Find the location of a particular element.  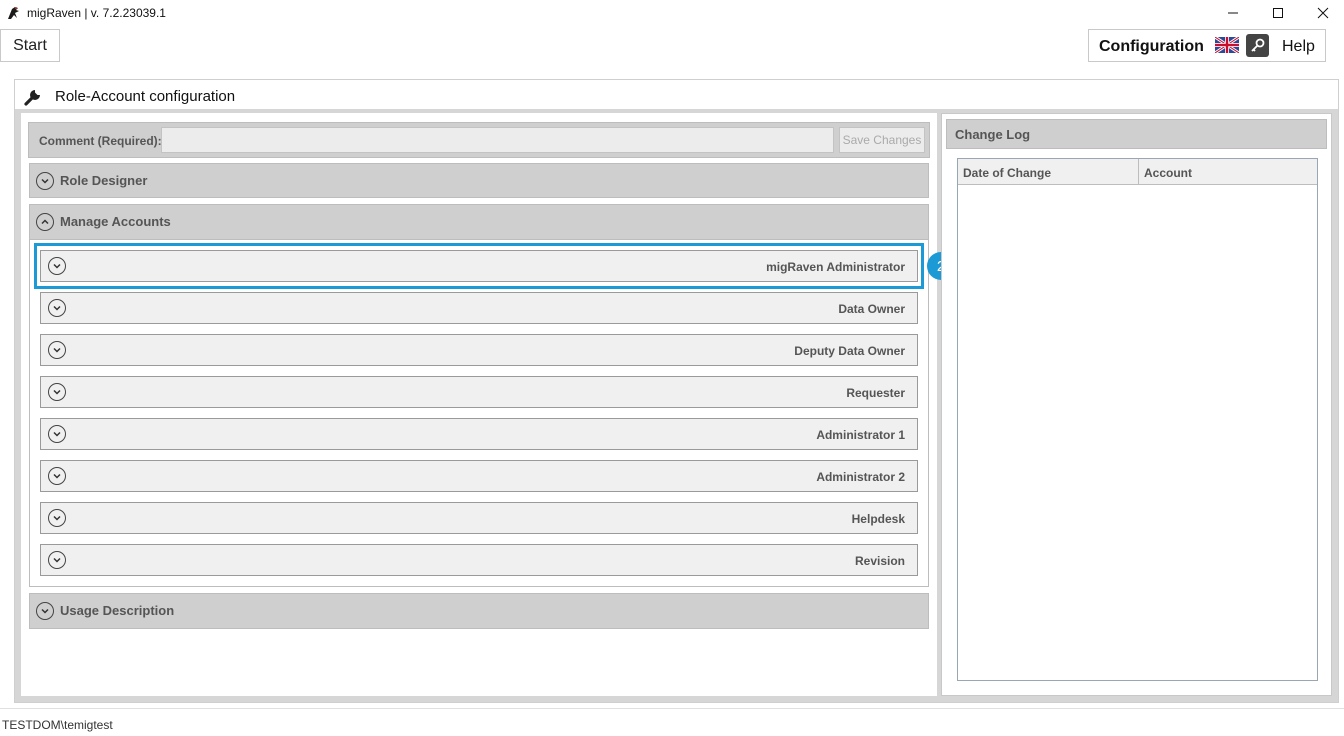

uk-flag-icon is located at coordinates (1227, 45).